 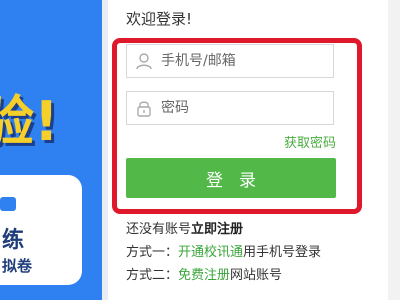 I want to click on panel-divider, so click(x=105, y=150).